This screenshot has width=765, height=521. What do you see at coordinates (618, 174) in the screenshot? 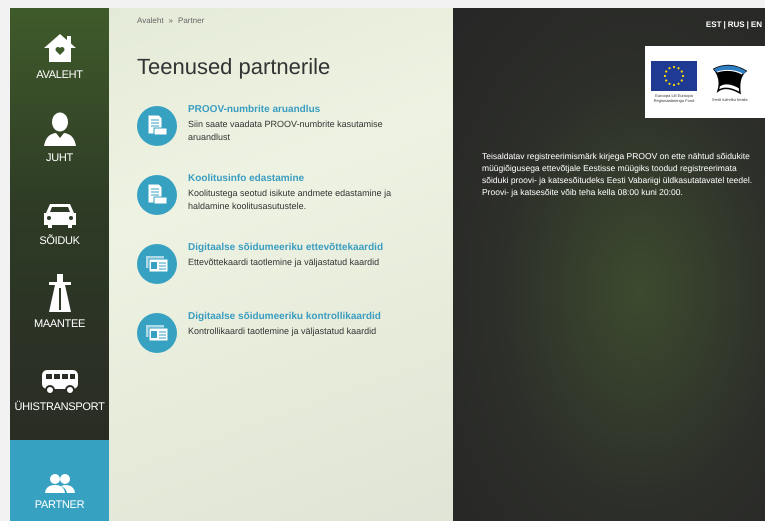
I see `info-text: Teisaldatav registreerimismärk kirjega PROOV on ette nähtud sõidukite müügiõigusega ettevõtjale Eestisse müügiks toodud registreerimata sõiduki proovi- ja katsesõitudeks Eesti Vabariigi üldkasutatavatel teedel. Proovi- ja katsesõite võib teha kella 08:00 kuni 20:00.` at bounding box center [618, 174].